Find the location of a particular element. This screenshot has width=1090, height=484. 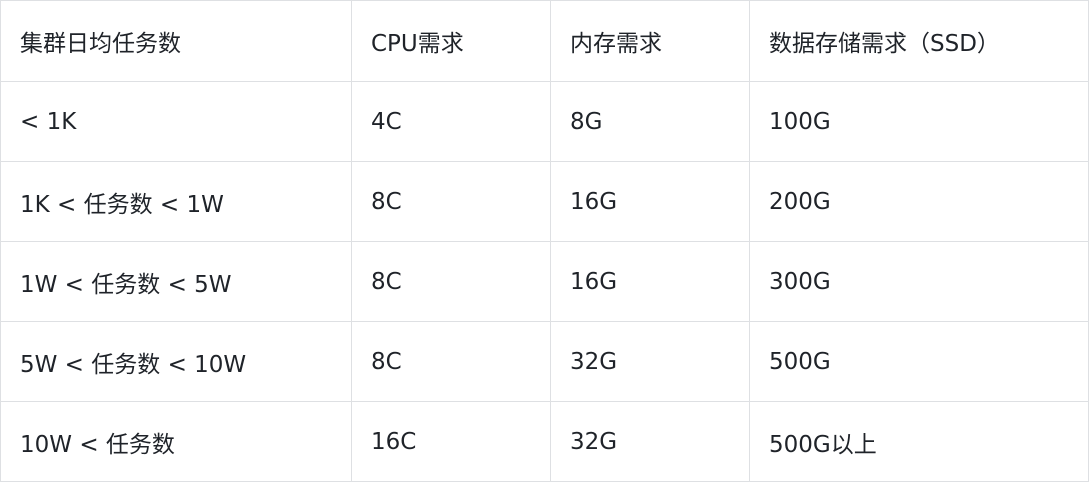

header-storage-requirement: 数据存储需求（SSD） is located at coordinates (919, 41).